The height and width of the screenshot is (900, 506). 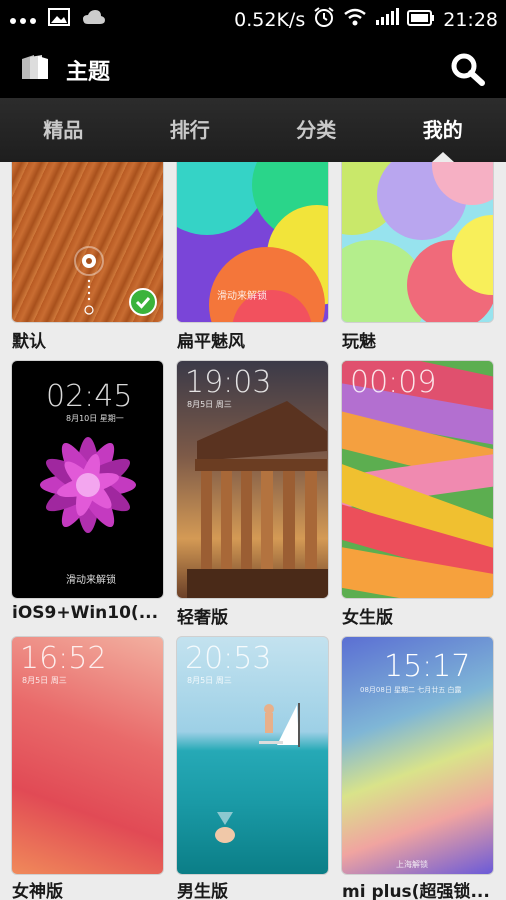 What do you see at coordinates (387, 19) in the screenshot?
I see `signal-icon` at bounding box center [387, 19].